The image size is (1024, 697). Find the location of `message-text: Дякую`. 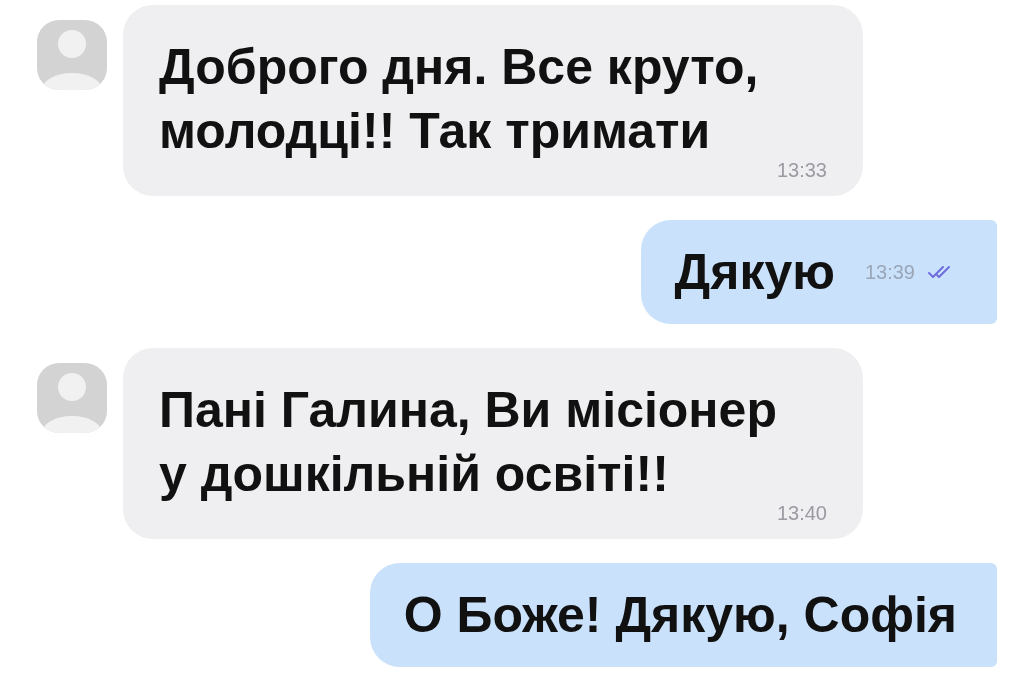

message-text: Дякую is located at coordinates (754, 272).